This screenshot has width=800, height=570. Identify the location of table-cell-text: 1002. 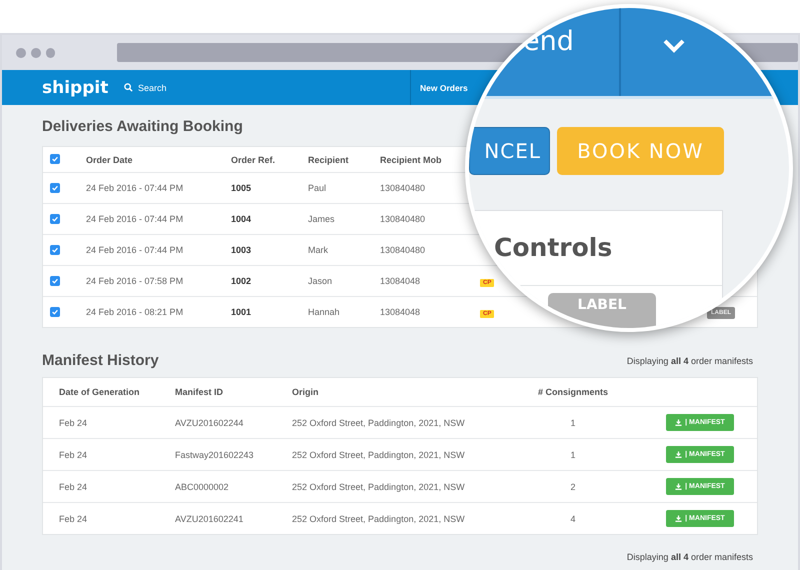
(241, 281).